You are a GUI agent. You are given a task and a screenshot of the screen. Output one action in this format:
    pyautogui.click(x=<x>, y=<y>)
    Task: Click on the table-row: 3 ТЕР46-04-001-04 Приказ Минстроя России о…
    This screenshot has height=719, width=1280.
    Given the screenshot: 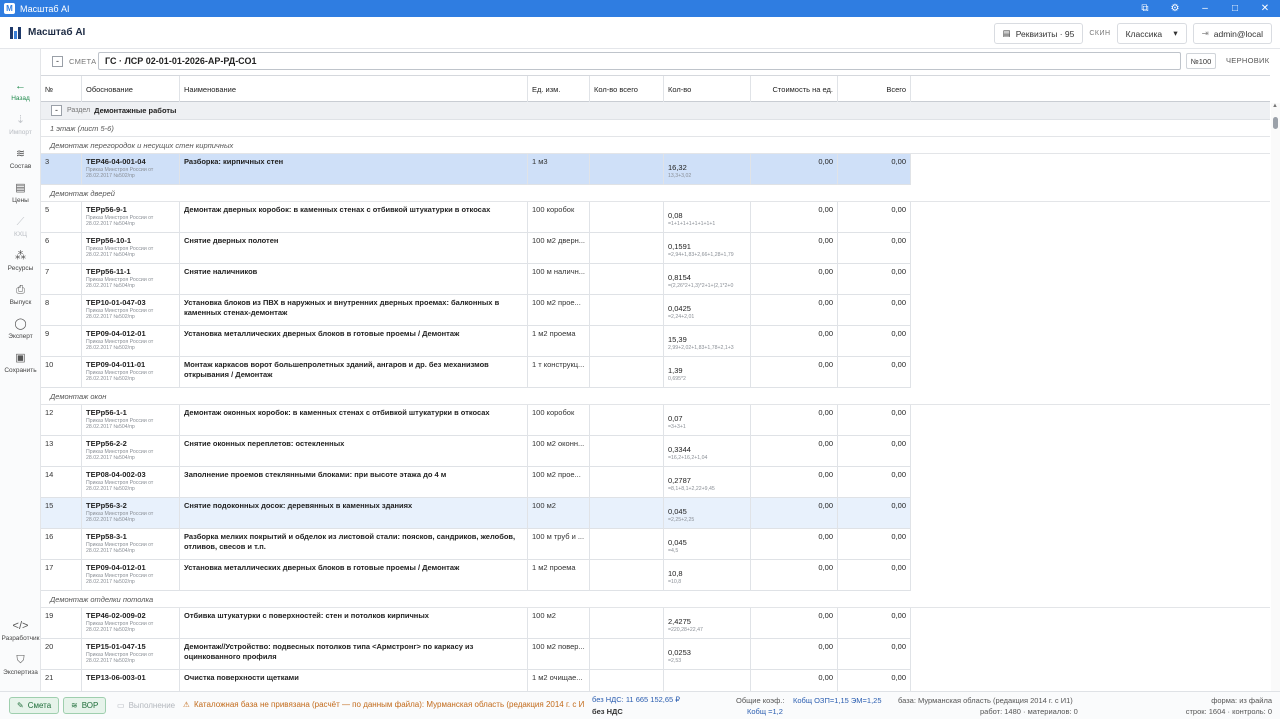 What is the action you would take?
    pyautogui.click(x=476, y=169)
    